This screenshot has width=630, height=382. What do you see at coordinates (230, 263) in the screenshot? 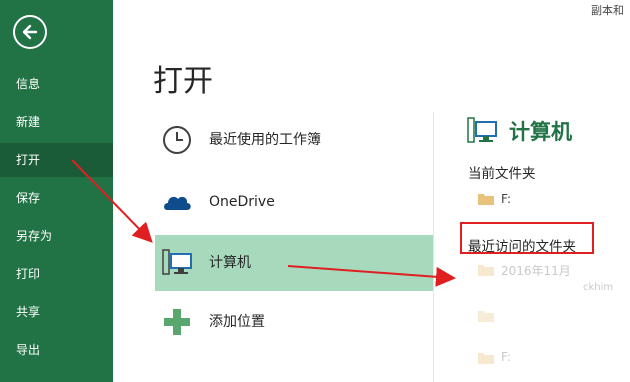
I see `place-label: 计算机` at bounding box center [230, 263].